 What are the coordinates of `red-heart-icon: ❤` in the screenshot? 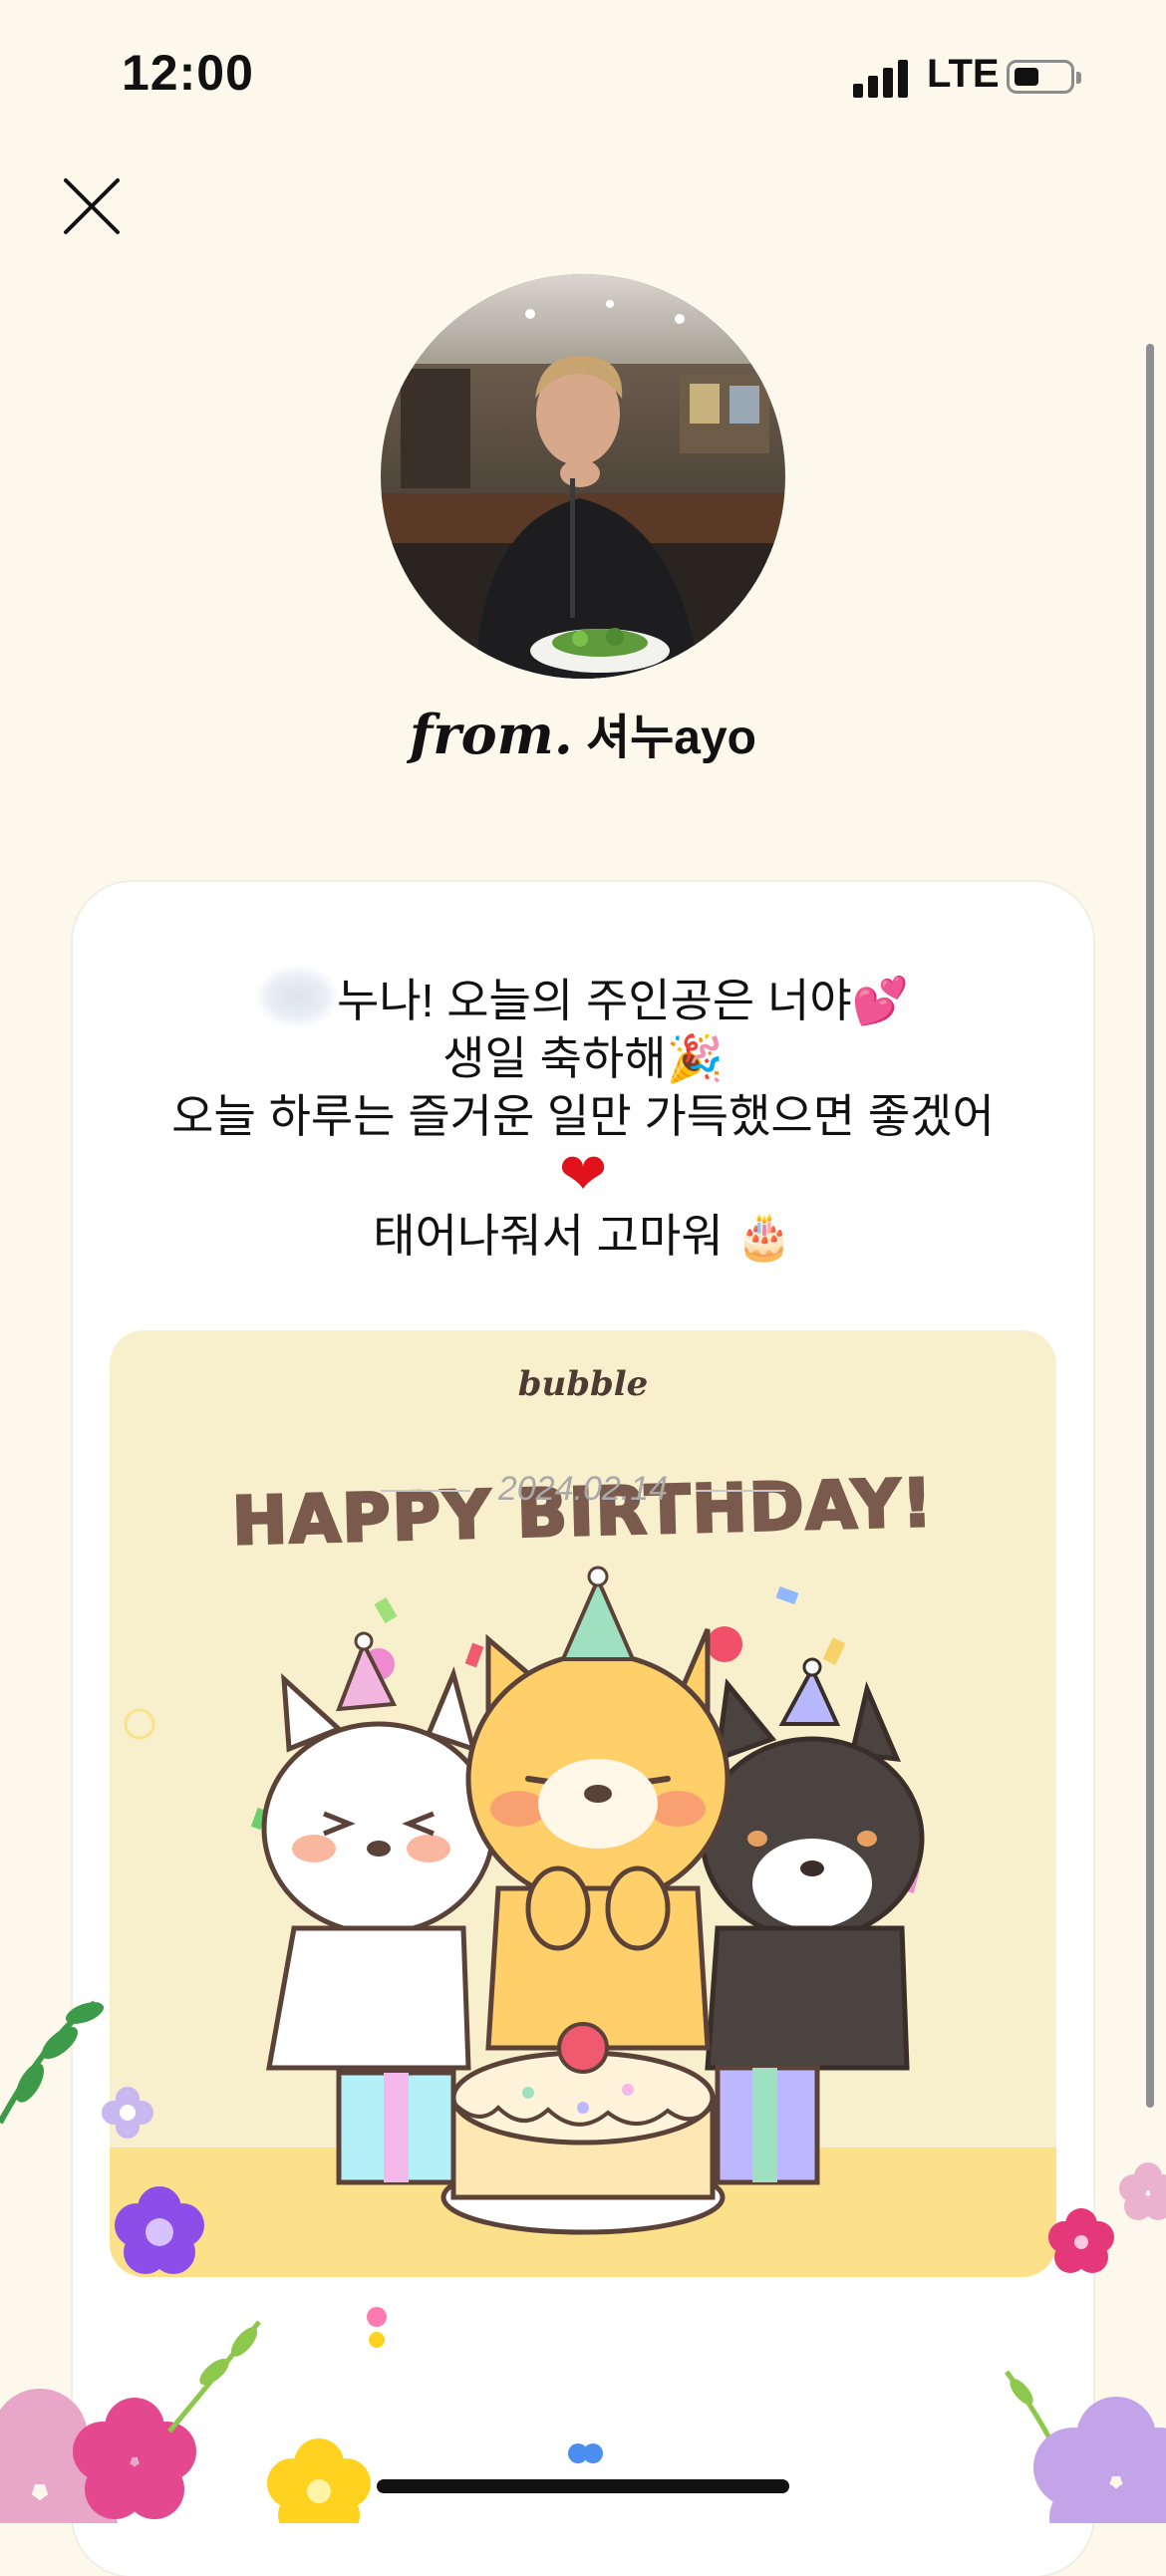 It's located at (583, 1174).